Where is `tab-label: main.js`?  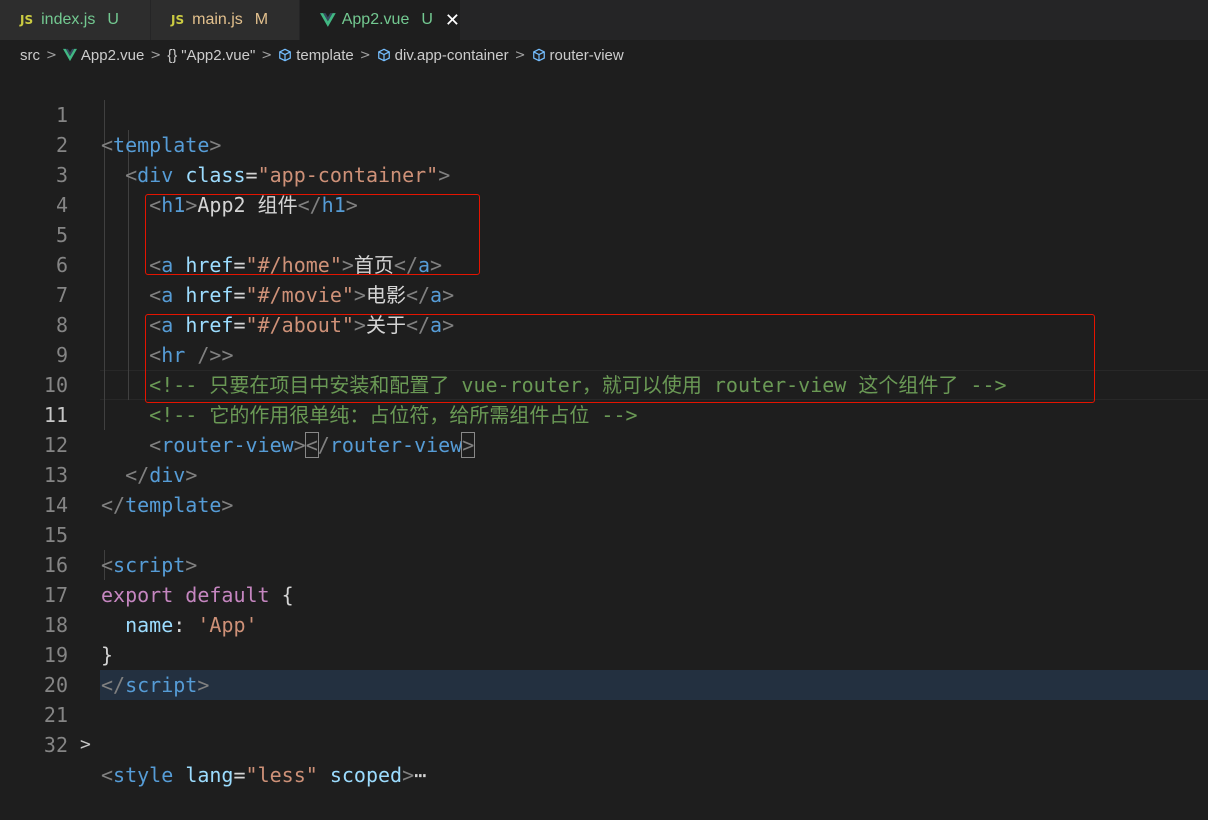
tab-label: main.js is located at coordinates (217, 19).